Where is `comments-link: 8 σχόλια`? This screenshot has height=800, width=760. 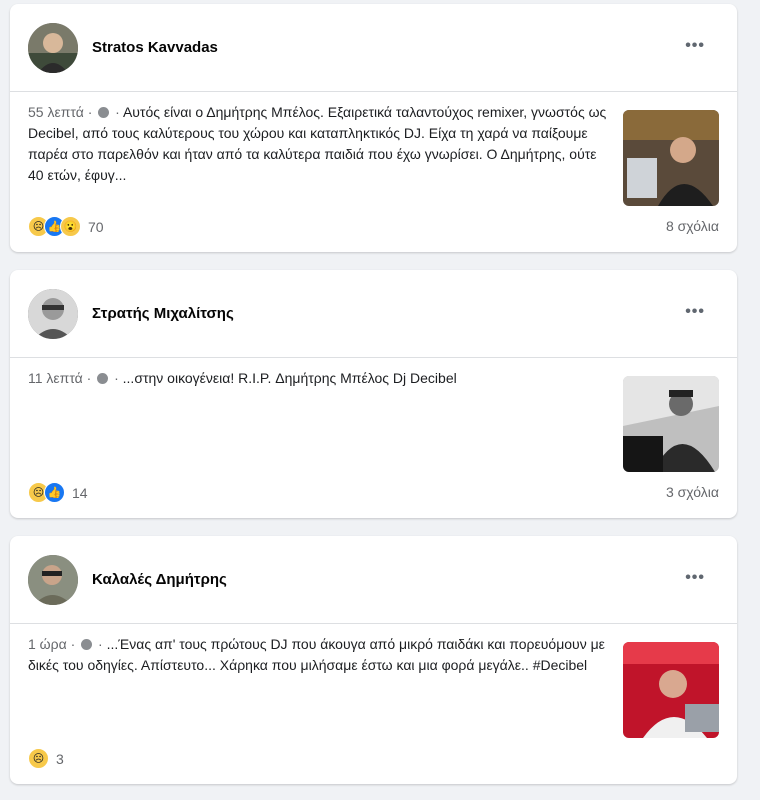
comments-link: 8 σχόλια is located at coordinates (692, 226).